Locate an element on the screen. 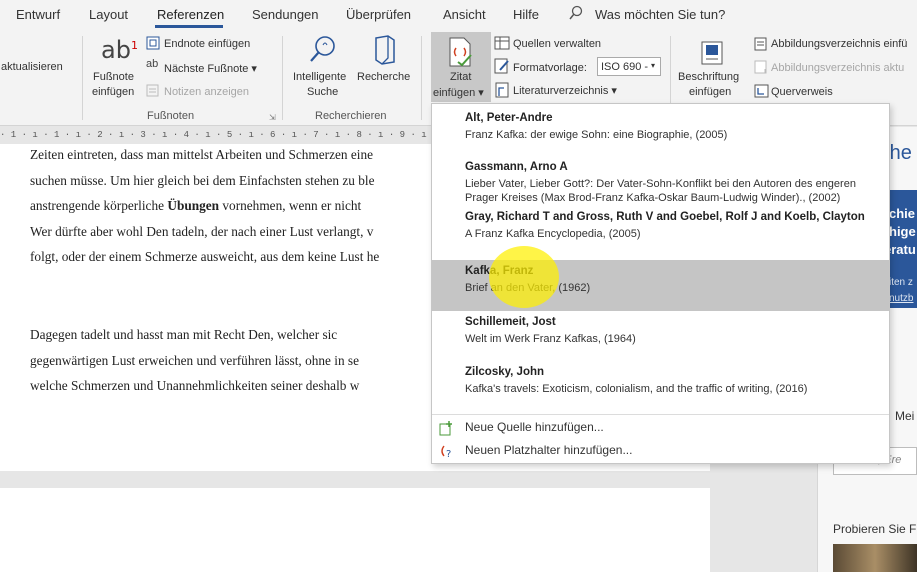  lightbulb-search-icon is located at coordinates (576, 14).